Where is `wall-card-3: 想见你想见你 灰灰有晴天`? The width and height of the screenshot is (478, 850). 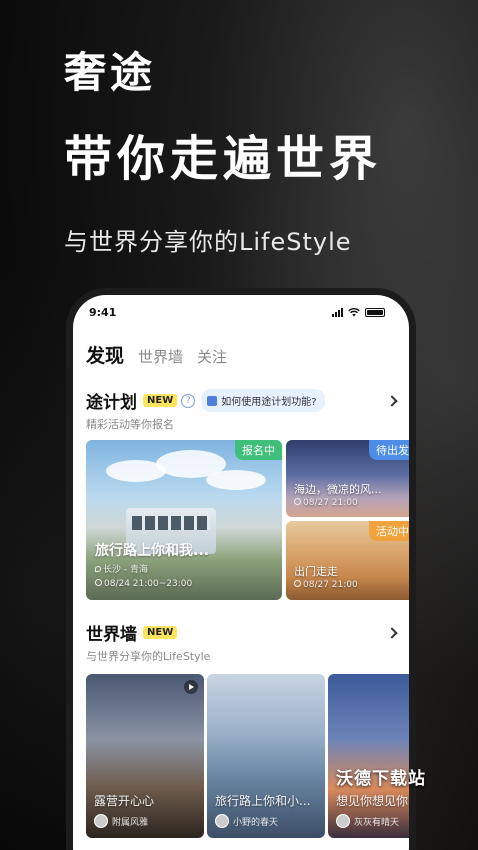
wall-card-3: 想见你想见你 灰灰有晴天 is located at coordinates (368, 756).